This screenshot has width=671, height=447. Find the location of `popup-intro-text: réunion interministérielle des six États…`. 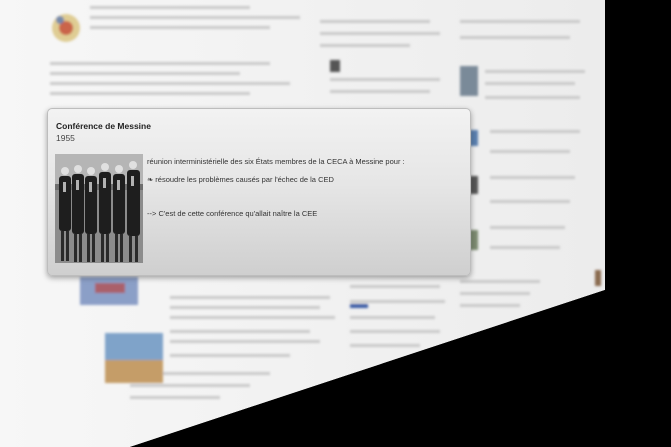

popup-intro-text: réunion interministérielle des six États… is located at coordinates (276, 161).